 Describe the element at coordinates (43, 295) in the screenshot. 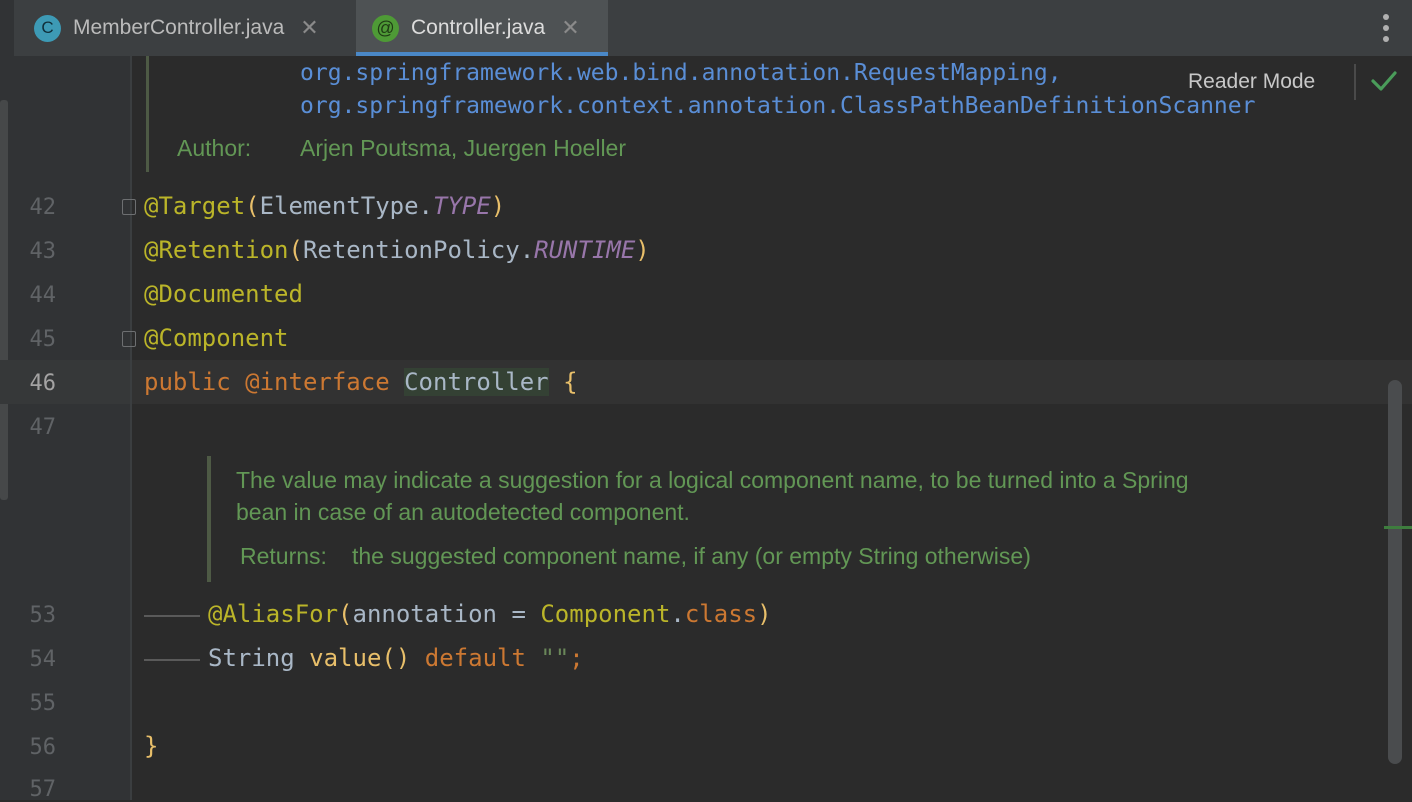

I see `line-number: 44` at that location.